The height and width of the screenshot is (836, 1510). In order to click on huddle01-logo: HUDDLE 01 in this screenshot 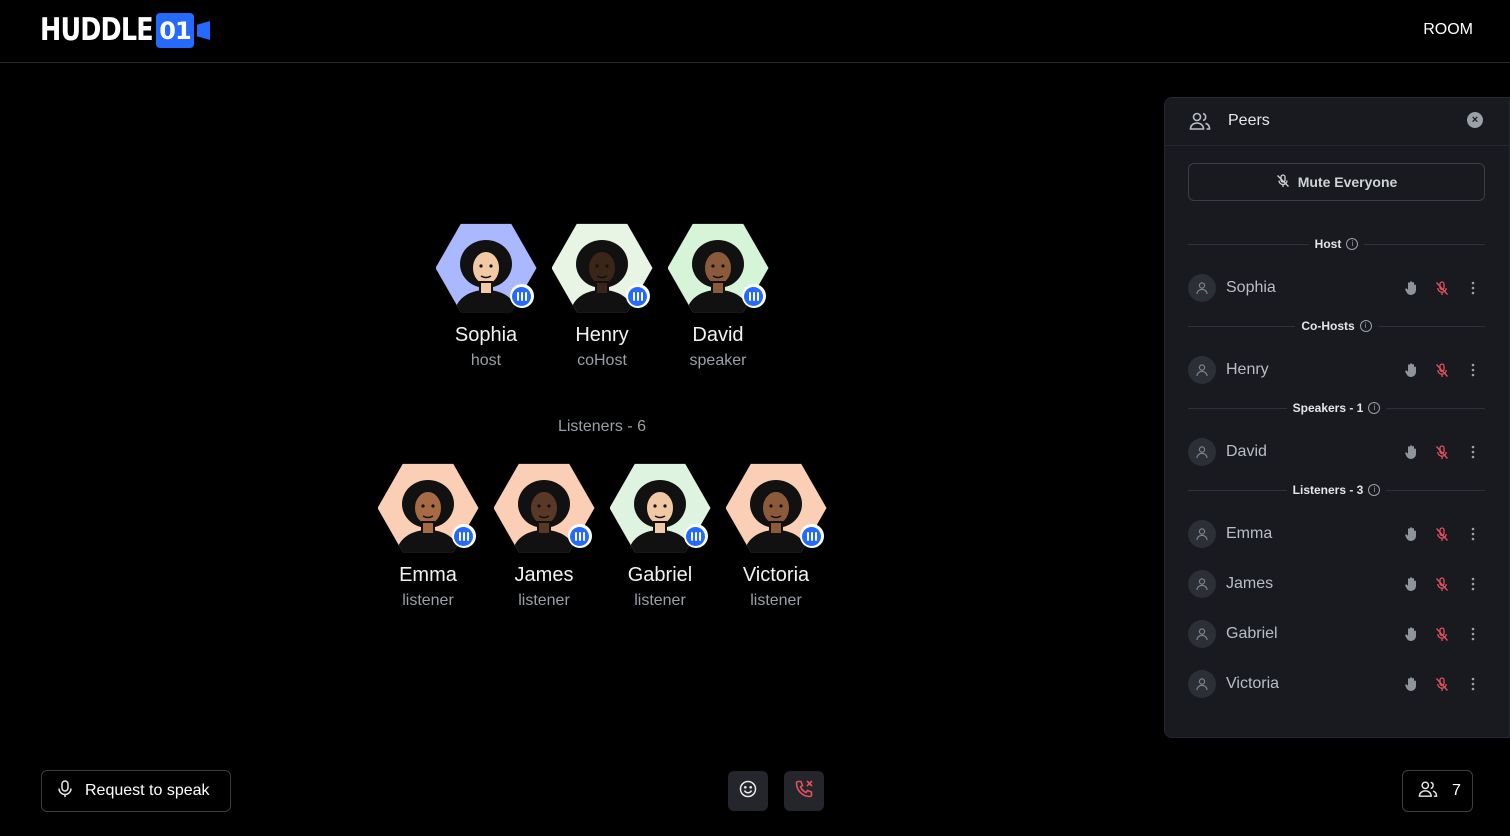, I will do `click(125, 30)`.